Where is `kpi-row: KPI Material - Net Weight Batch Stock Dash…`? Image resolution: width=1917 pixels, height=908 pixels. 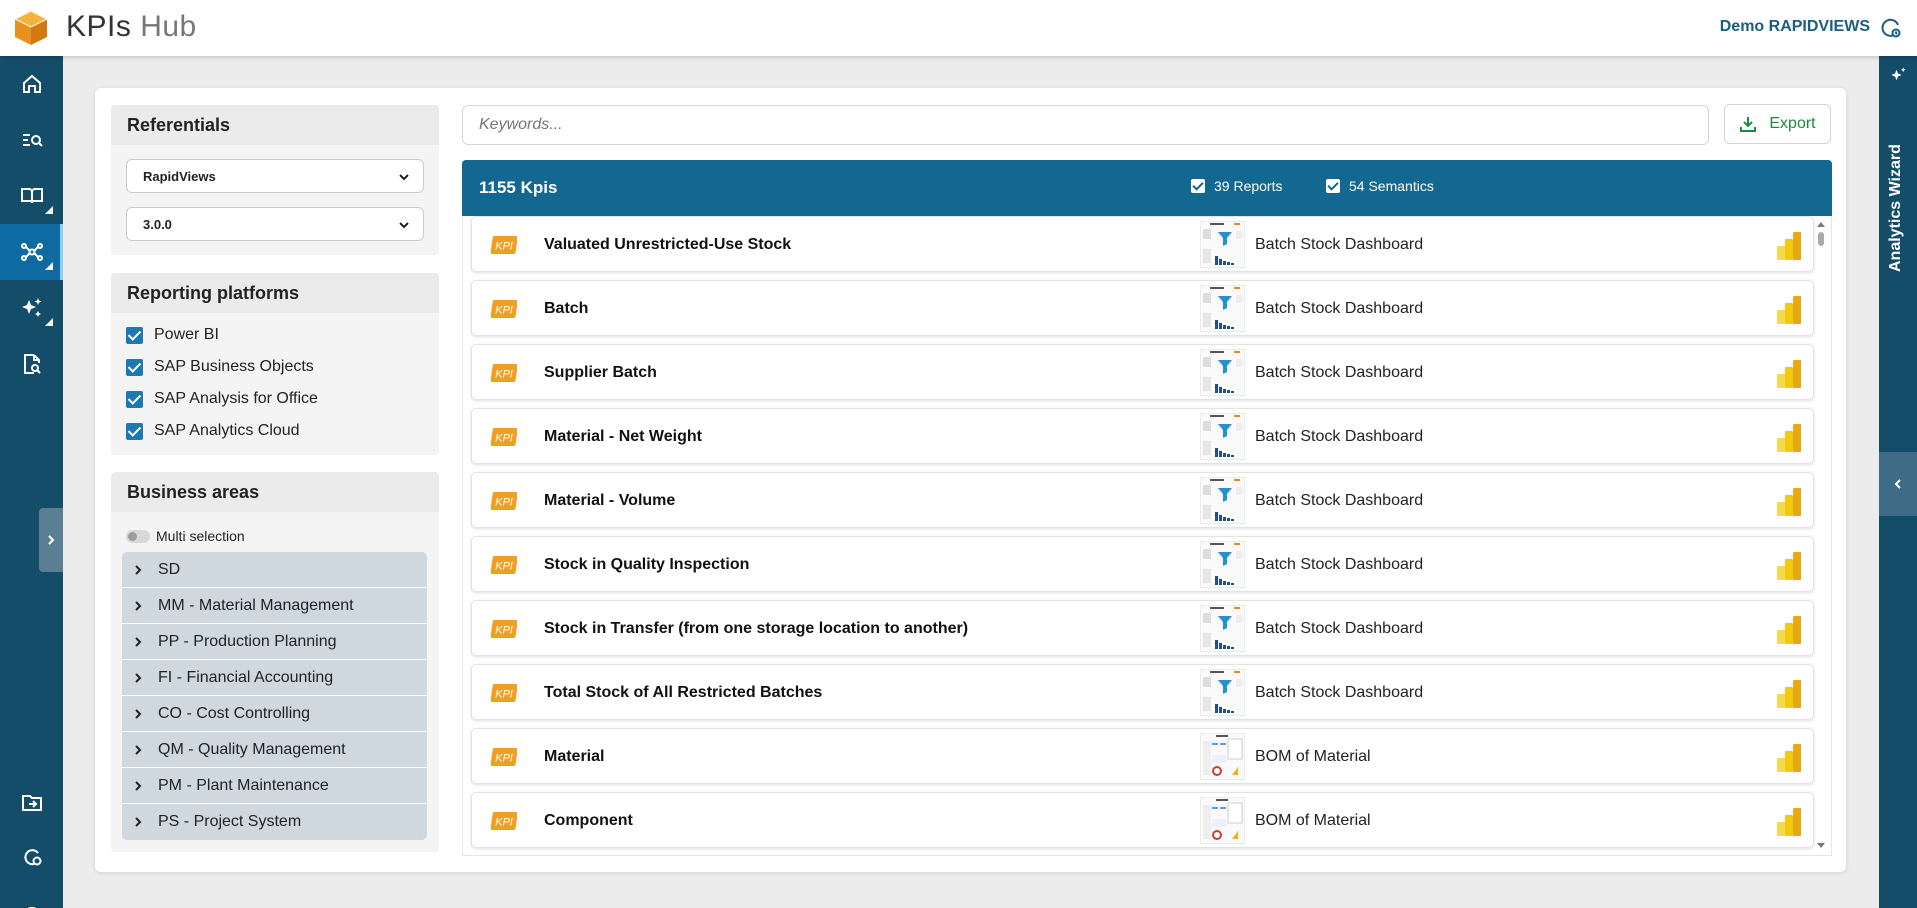 kpi-row: KPI Material - Net Weight Batch Stock Dash… is located at coordinates (1142, 436).